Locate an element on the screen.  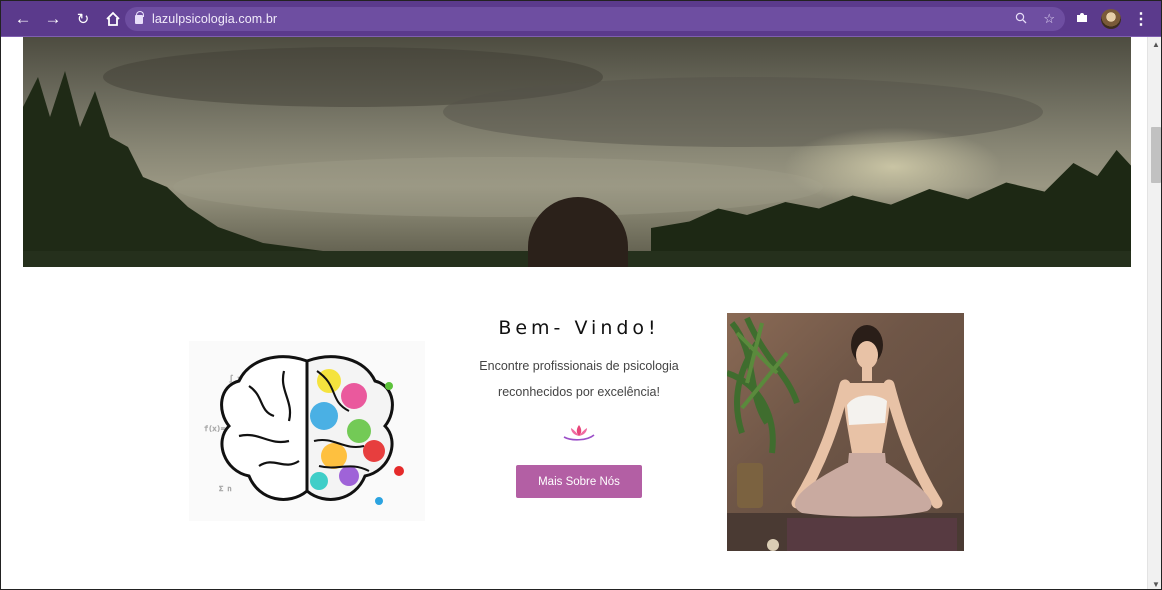
description-line-2: reconhecidos por excelência! is located at coordinates (579, 392).